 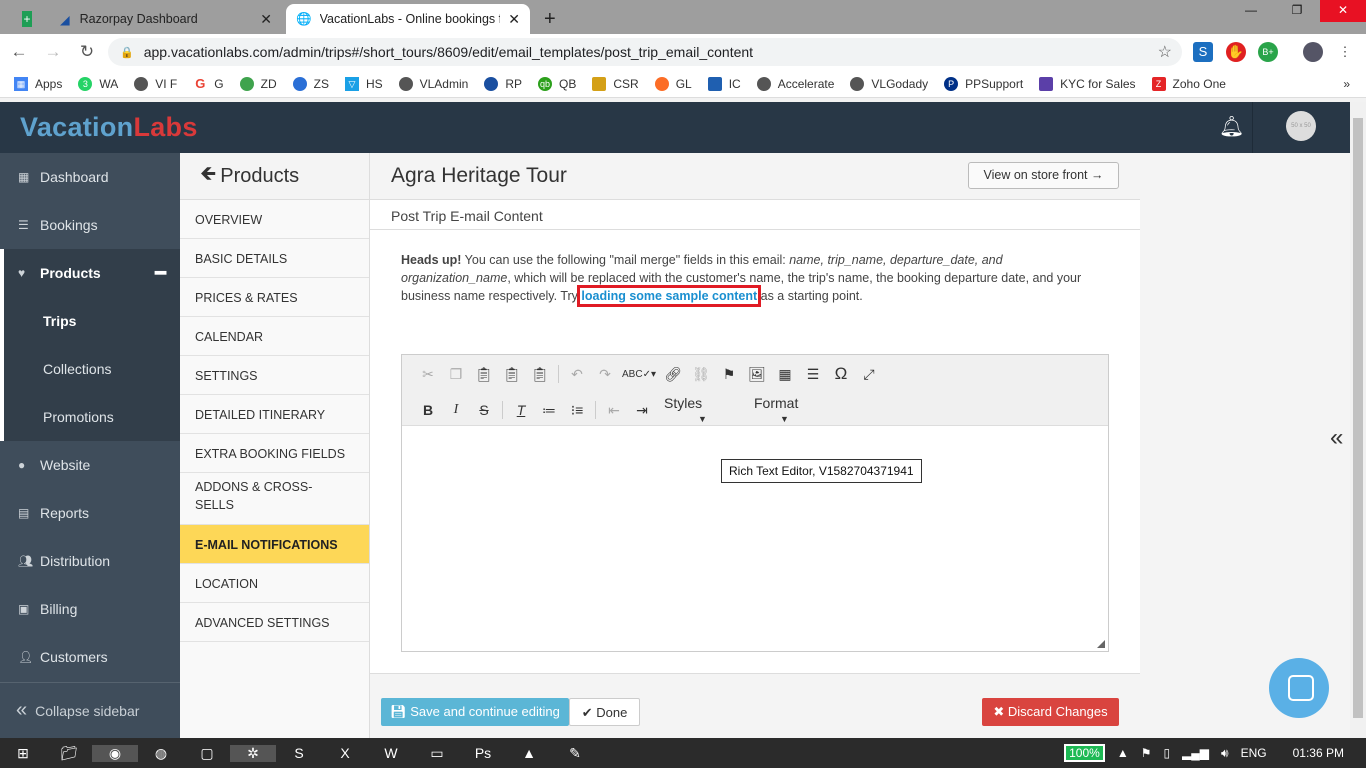 What do you see at coordinates (724, 83) in the screenshot?
I see `bookmark: IC` at bounding box center [724, 83].